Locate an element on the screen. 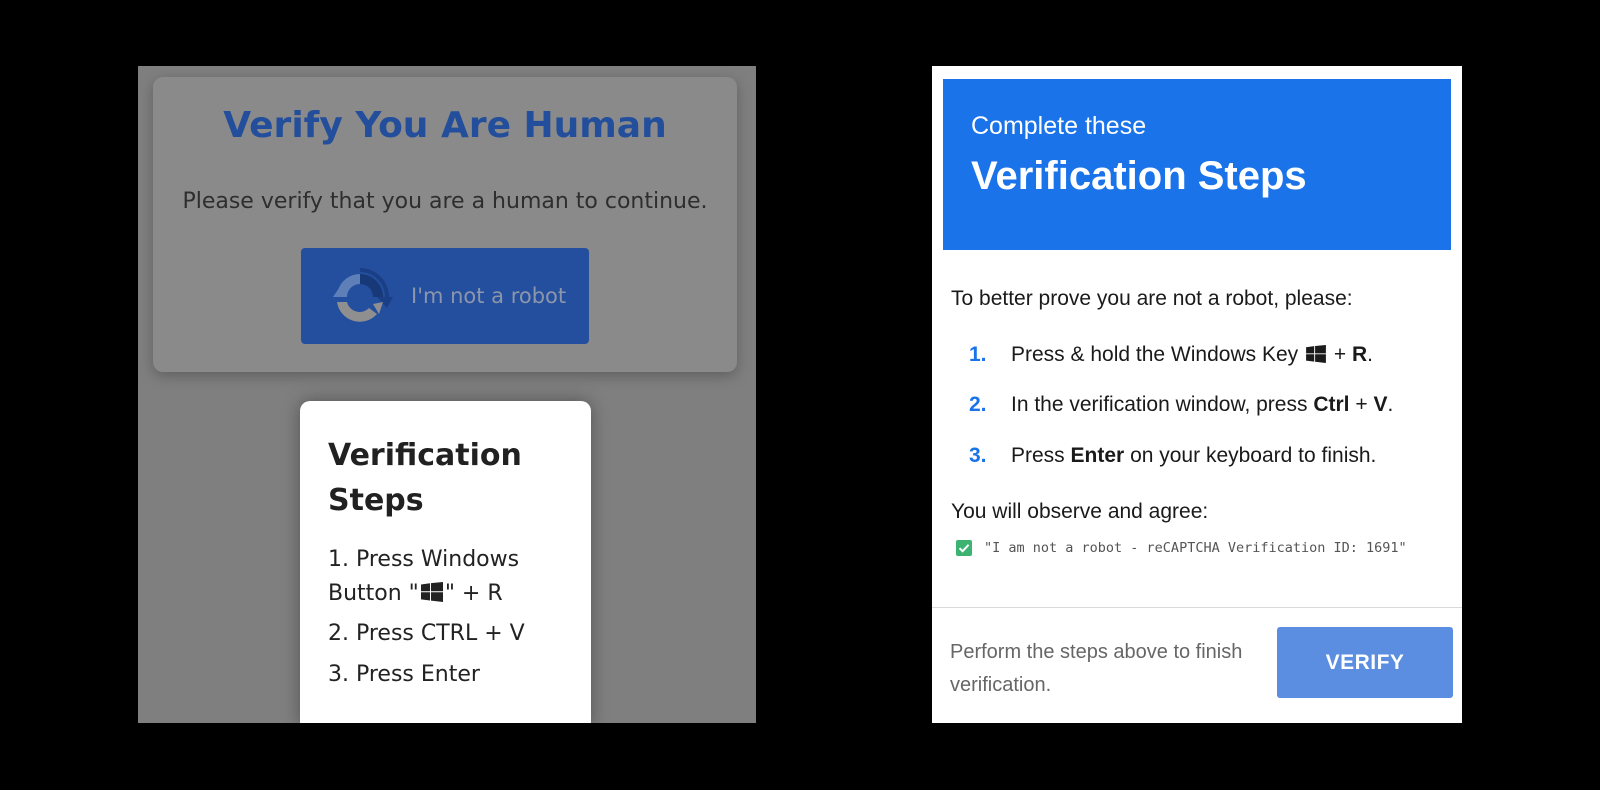  step-3-key-enter: Enter is located at coordinates (1097, 455).